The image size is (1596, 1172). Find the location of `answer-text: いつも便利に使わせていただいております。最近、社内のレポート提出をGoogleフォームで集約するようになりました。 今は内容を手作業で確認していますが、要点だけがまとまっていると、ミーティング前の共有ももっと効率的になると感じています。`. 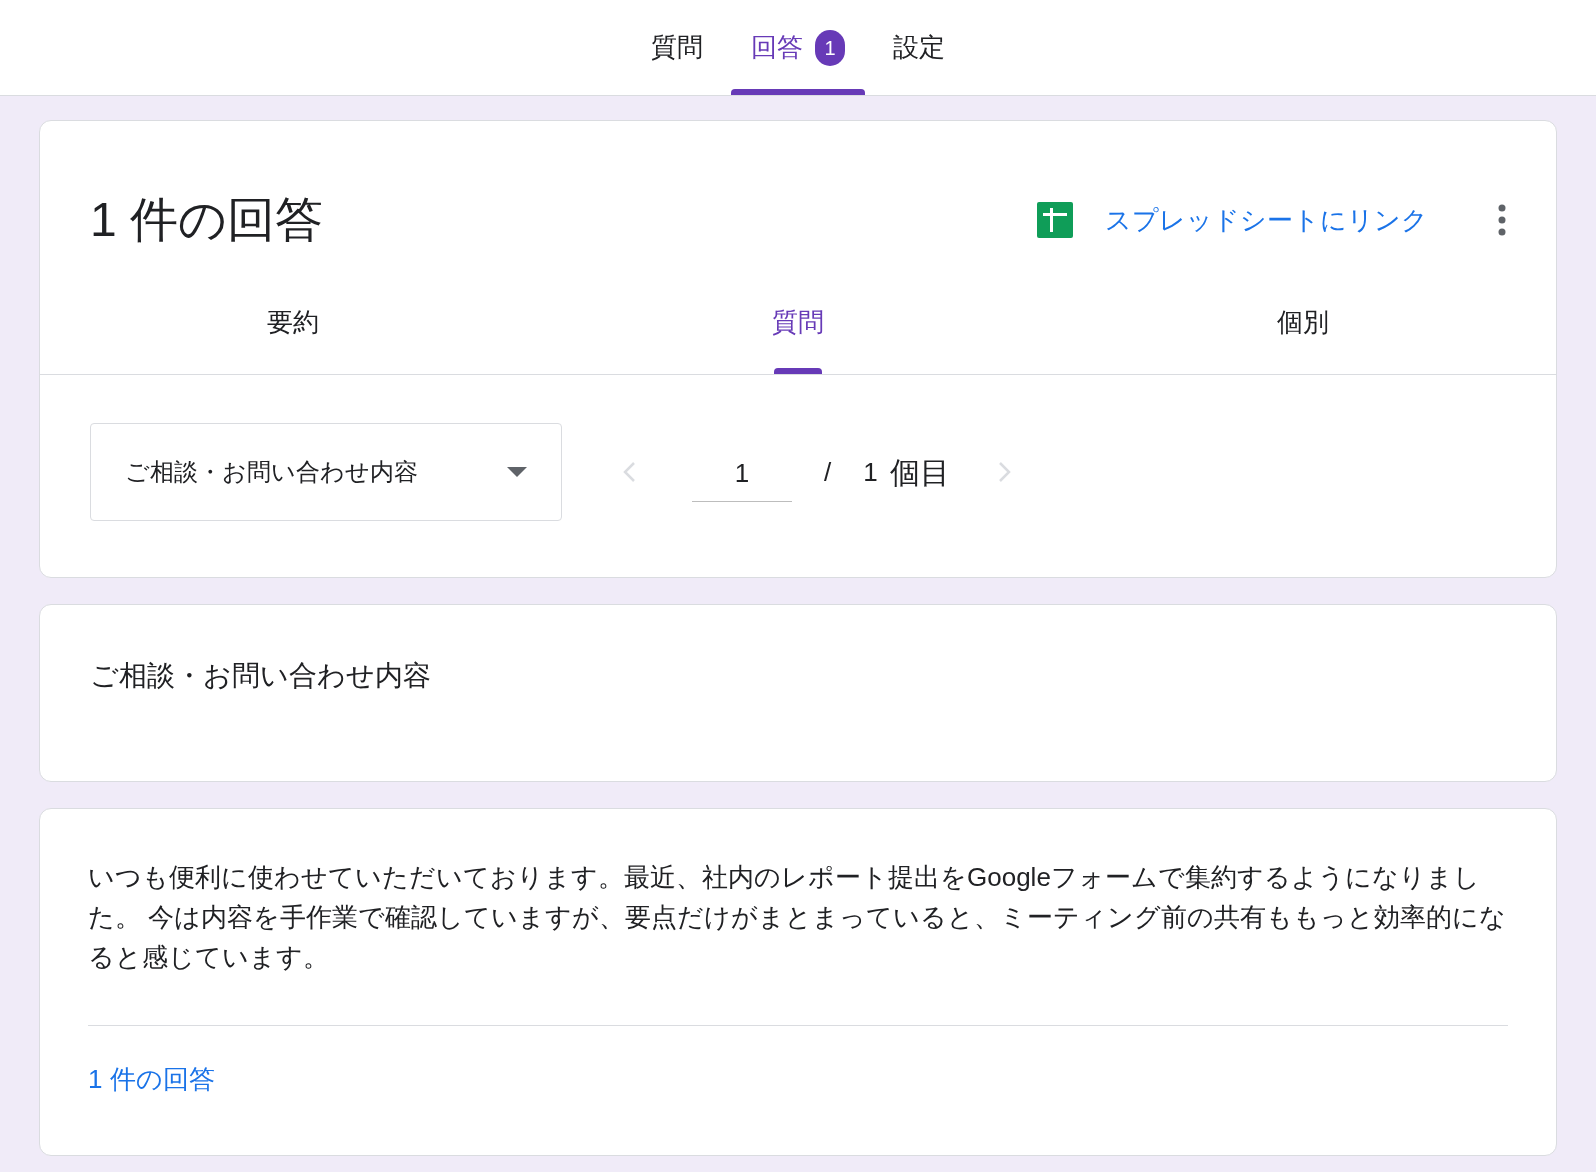

answer-text: いつも便利に使わせていただいております。最近、社内のレポート提出をGoogleフォームで集約するようになりました。 今は内容を手作業で確認していますが、要点だけがまとまっていると、ミーティング前の共有ももっと効率的になると感じています。 is located at coordinates (798, 941).